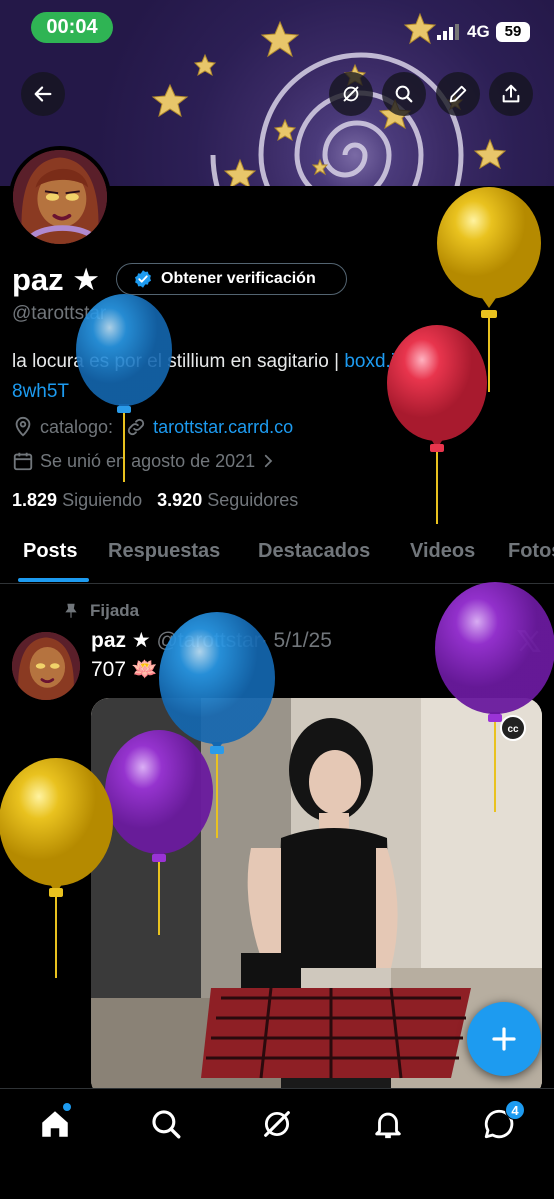 The height and width of the screenshot is (1199, 554). I want to click on followers-label: Seguidores, so click(253, 500).